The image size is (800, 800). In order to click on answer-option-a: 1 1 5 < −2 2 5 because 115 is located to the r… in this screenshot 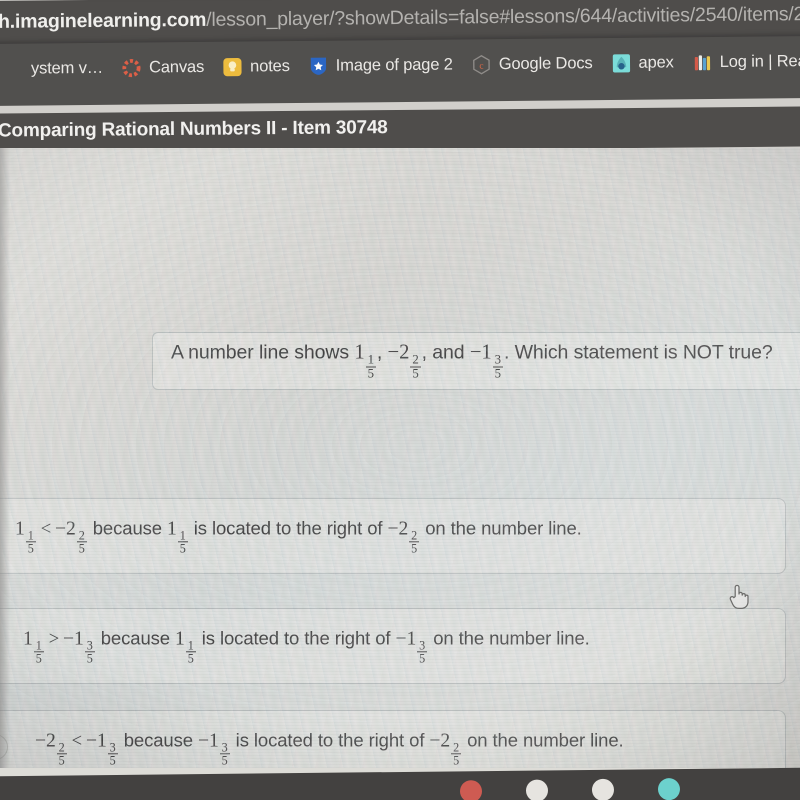, I will do `click(393, 536)`.